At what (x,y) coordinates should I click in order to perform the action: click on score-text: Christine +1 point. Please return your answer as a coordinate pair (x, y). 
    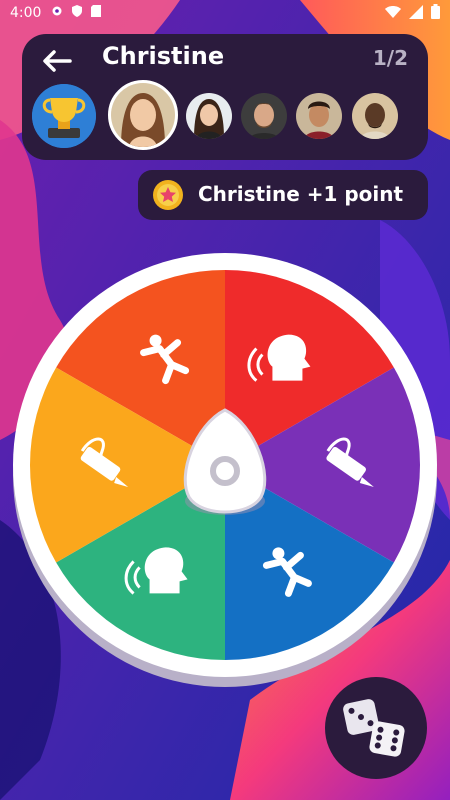
    Looking at the image, I should click on (301, 194).